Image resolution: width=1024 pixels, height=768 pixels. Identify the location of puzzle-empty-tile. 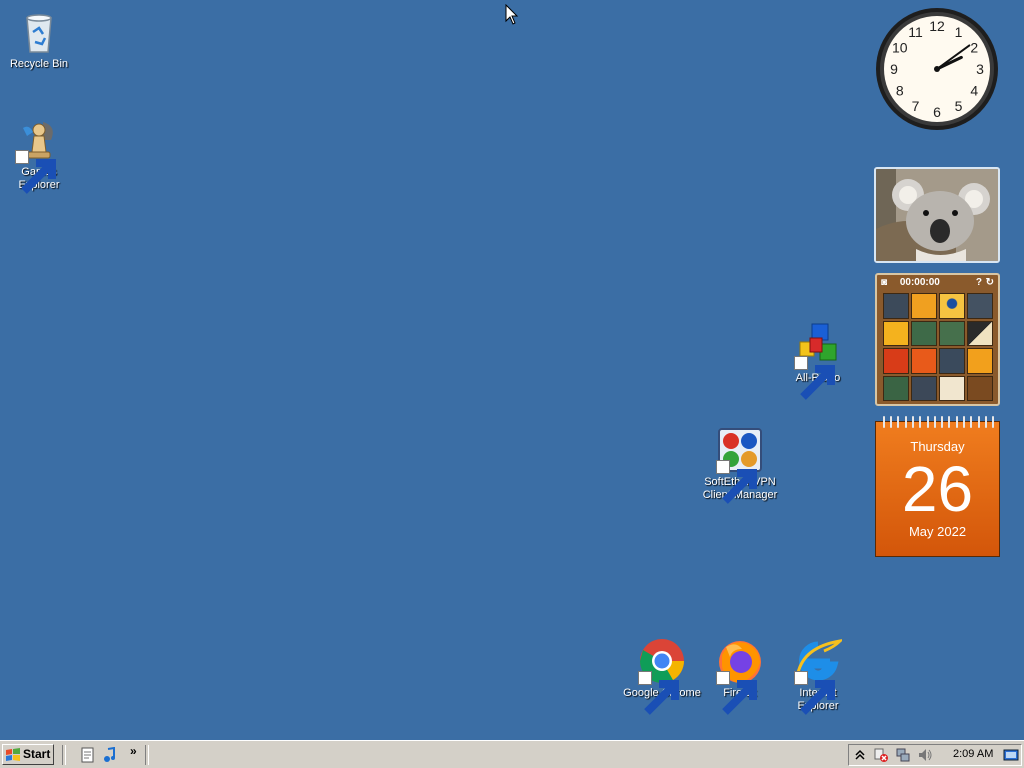
(980, 388).